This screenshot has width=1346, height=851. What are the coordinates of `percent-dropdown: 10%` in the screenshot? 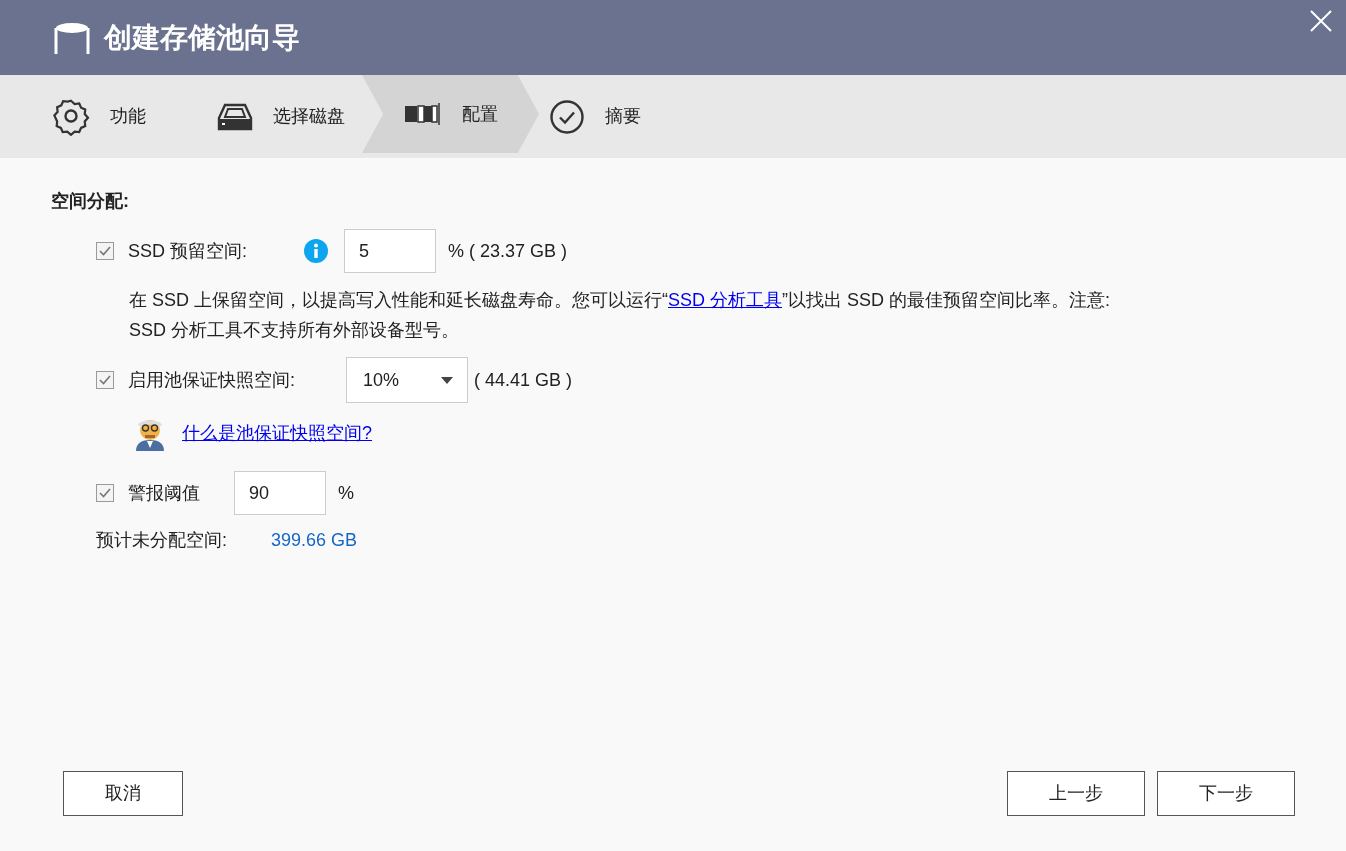 It's located at (407, 380).